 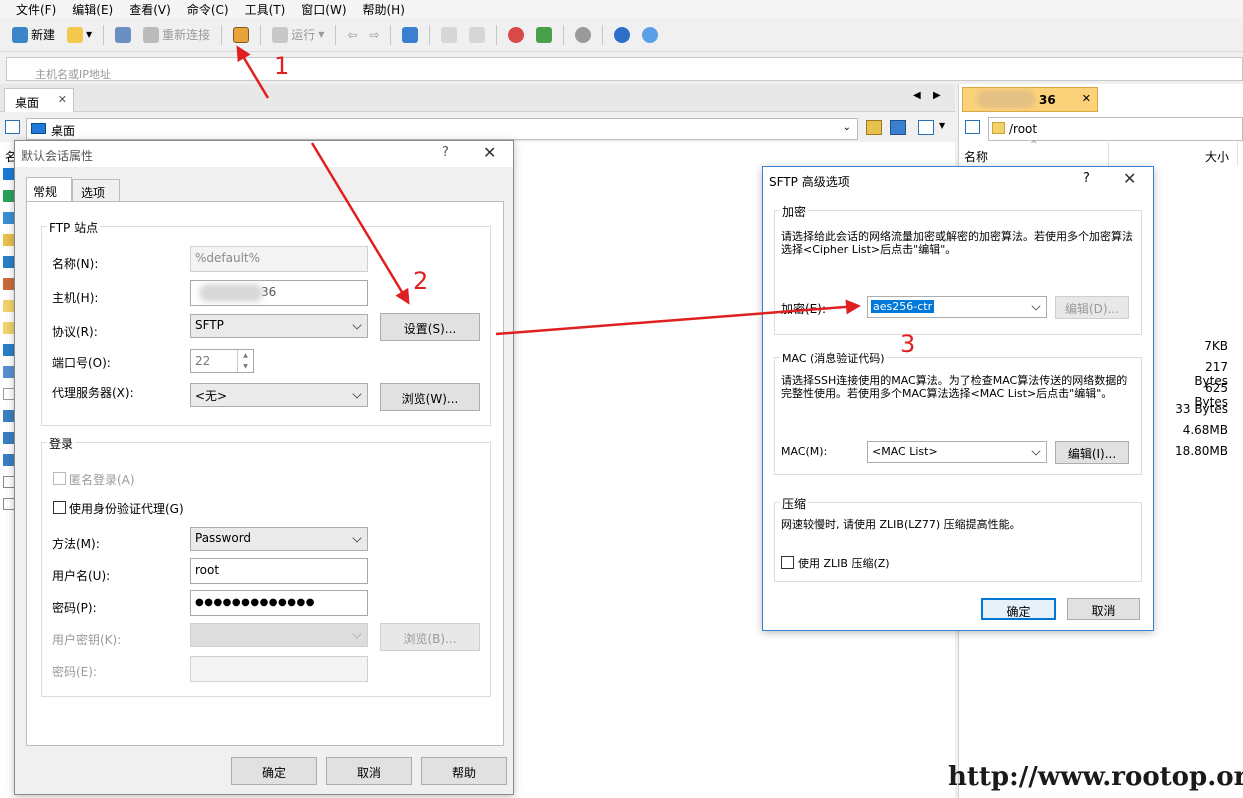 What do you see at coordinates (908, 344) in the screenshot?
I see `annotation-label-3: 3` at bounding box center [908, 344].